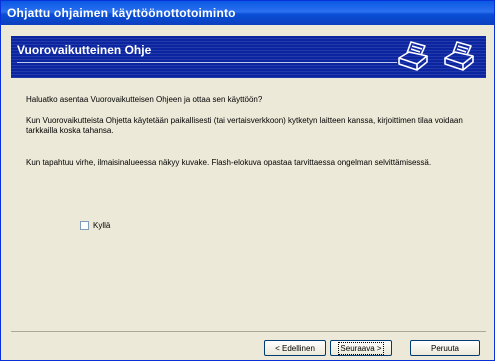 Image resolution: width=495 pixels, height=361 pixels. I want to click on header-divider, so click(207, 62).